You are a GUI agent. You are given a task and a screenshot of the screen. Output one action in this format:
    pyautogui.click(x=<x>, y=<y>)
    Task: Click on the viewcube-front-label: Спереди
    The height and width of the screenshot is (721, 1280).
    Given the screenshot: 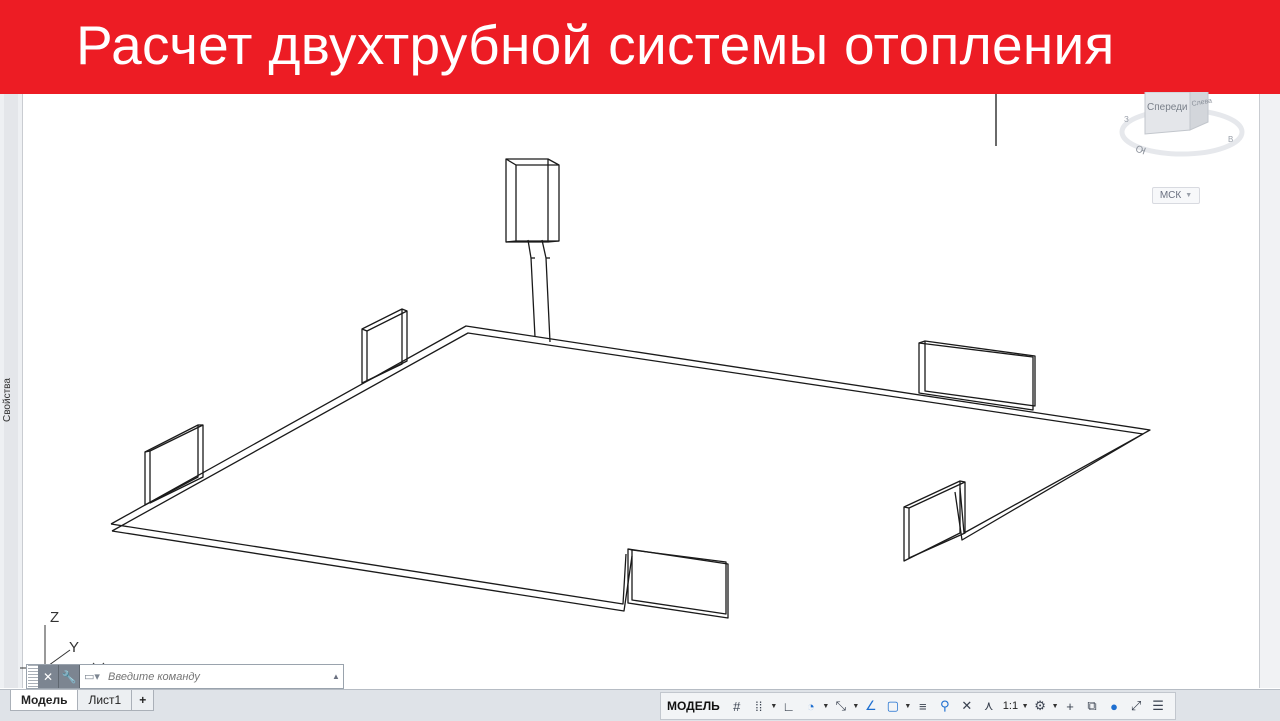 What is the action you would take?
    pyautogui.click(x=1167, y=107)
    